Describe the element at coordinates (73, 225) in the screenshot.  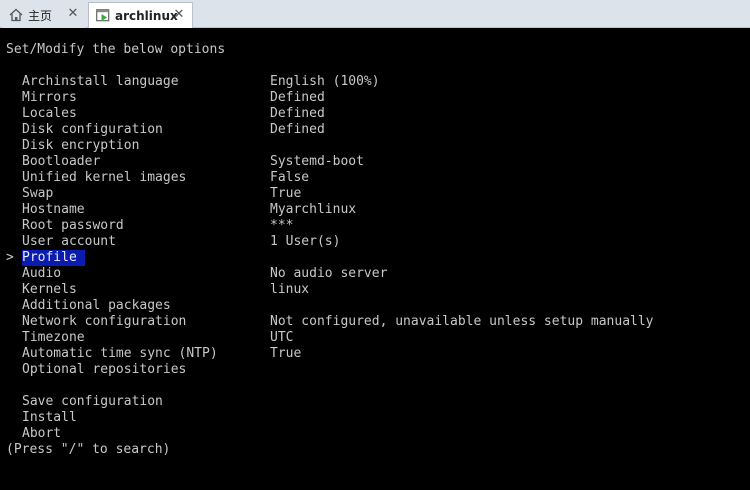
I see `option-label: Root password` at that location.